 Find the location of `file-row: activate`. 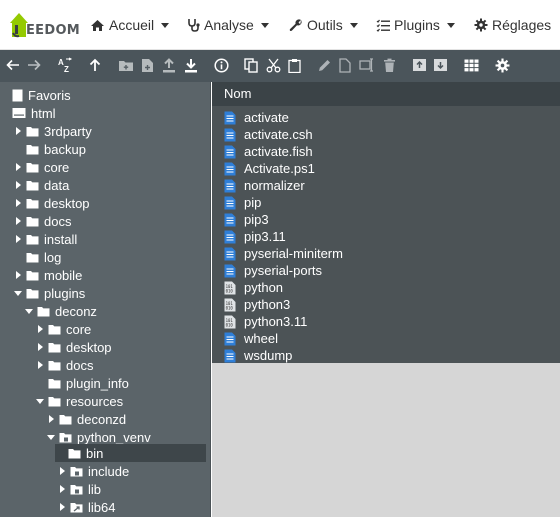

file-row: activate is located at coordinates (256, 117).